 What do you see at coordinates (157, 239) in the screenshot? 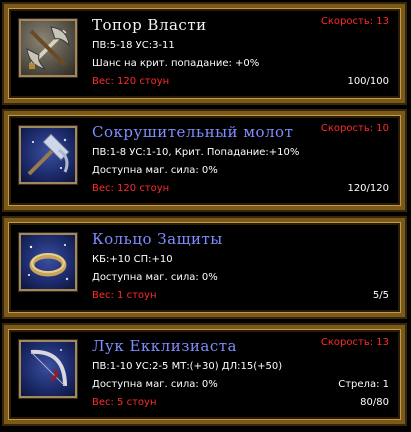
I see `item-title: Кольцо Защиты` at bounding box center [157, 239].